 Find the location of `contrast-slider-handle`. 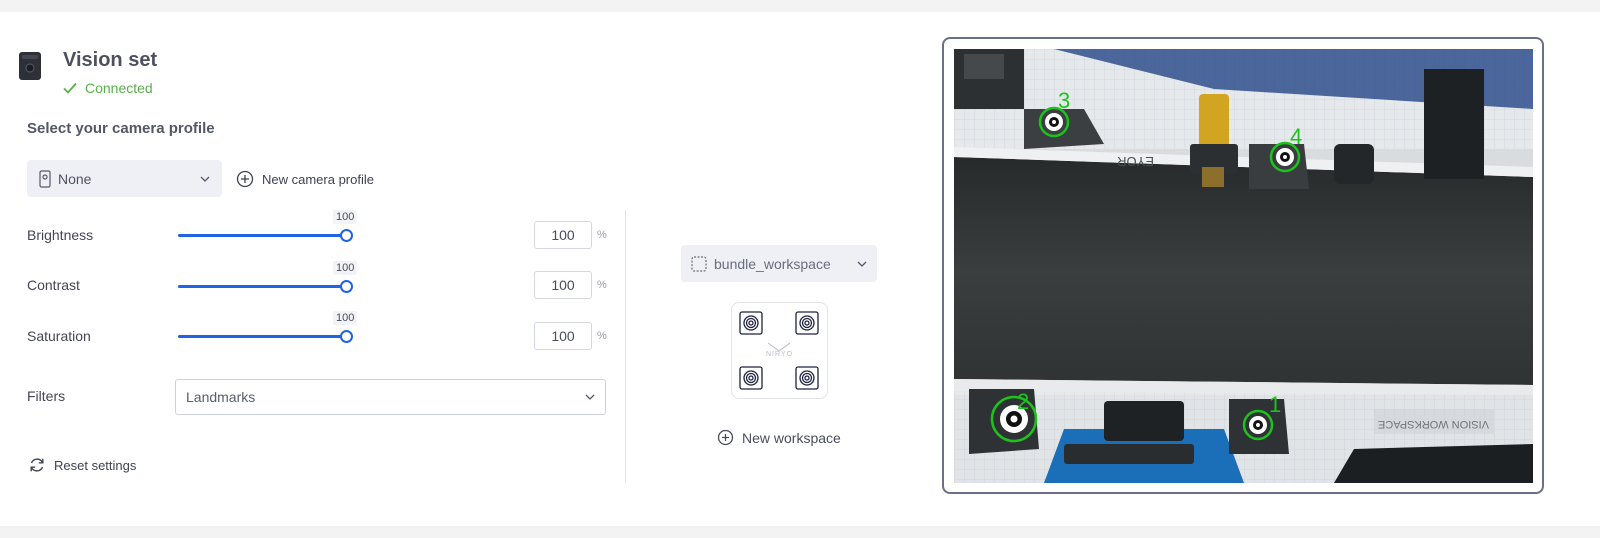

contrast-slider-handle is located at coordinates (346, 286).